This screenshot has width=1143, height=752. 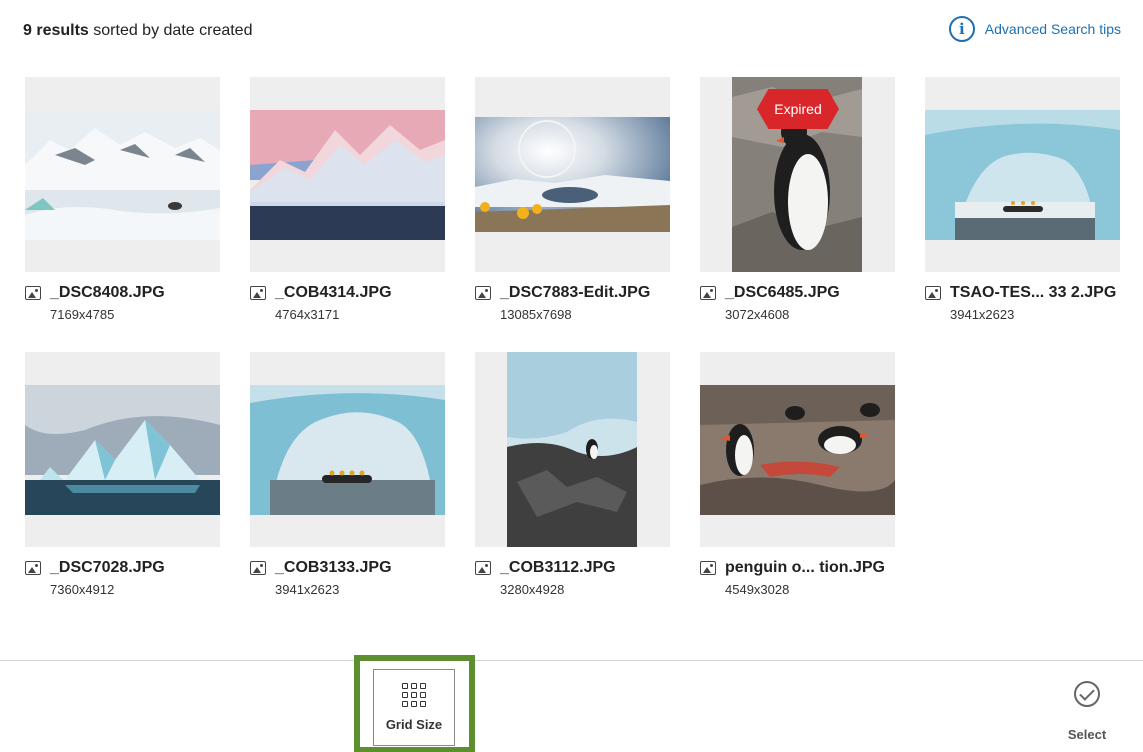 What do you see at coordinates (575, 292) in the screenshot?
I see `asset-filename: _DSC7883-Edit.JPG` at bounding box center [575, 292].